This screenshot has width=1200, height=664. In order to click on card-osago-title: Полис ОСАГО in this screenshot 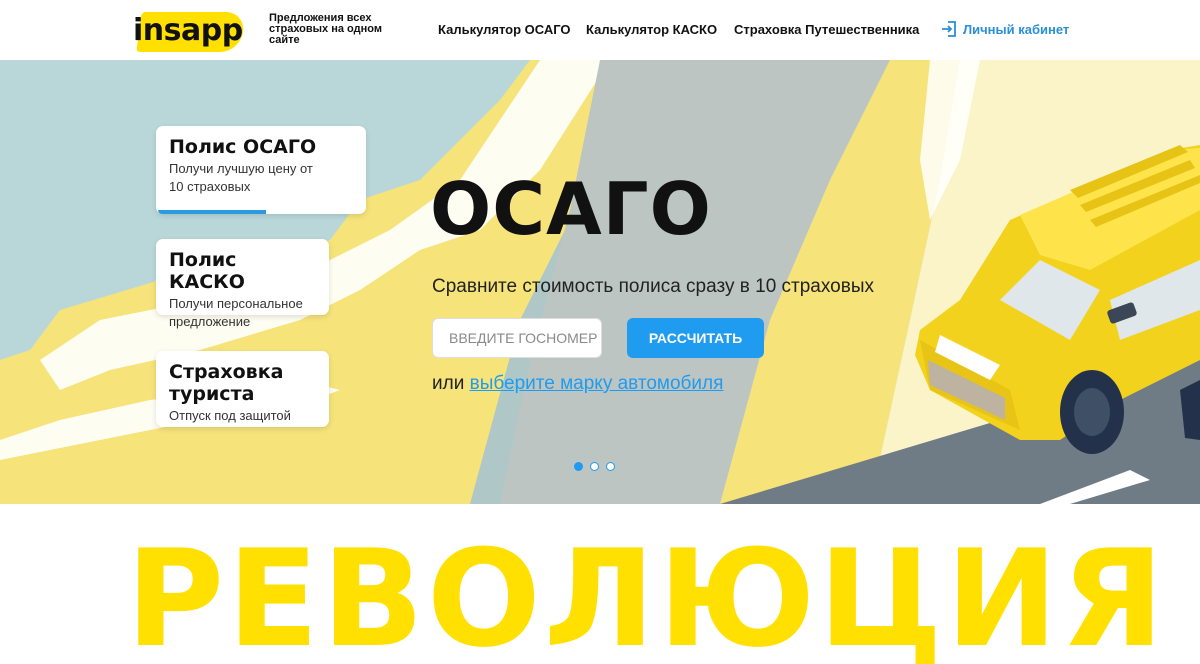, I will do `click(243, 147)`.